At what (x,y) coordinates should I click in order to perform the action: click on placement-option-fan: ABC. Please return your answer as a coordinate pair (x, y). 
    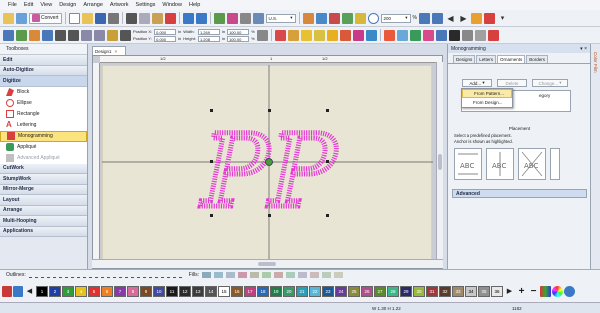
    Looking at the image, I should click on (532, 164).